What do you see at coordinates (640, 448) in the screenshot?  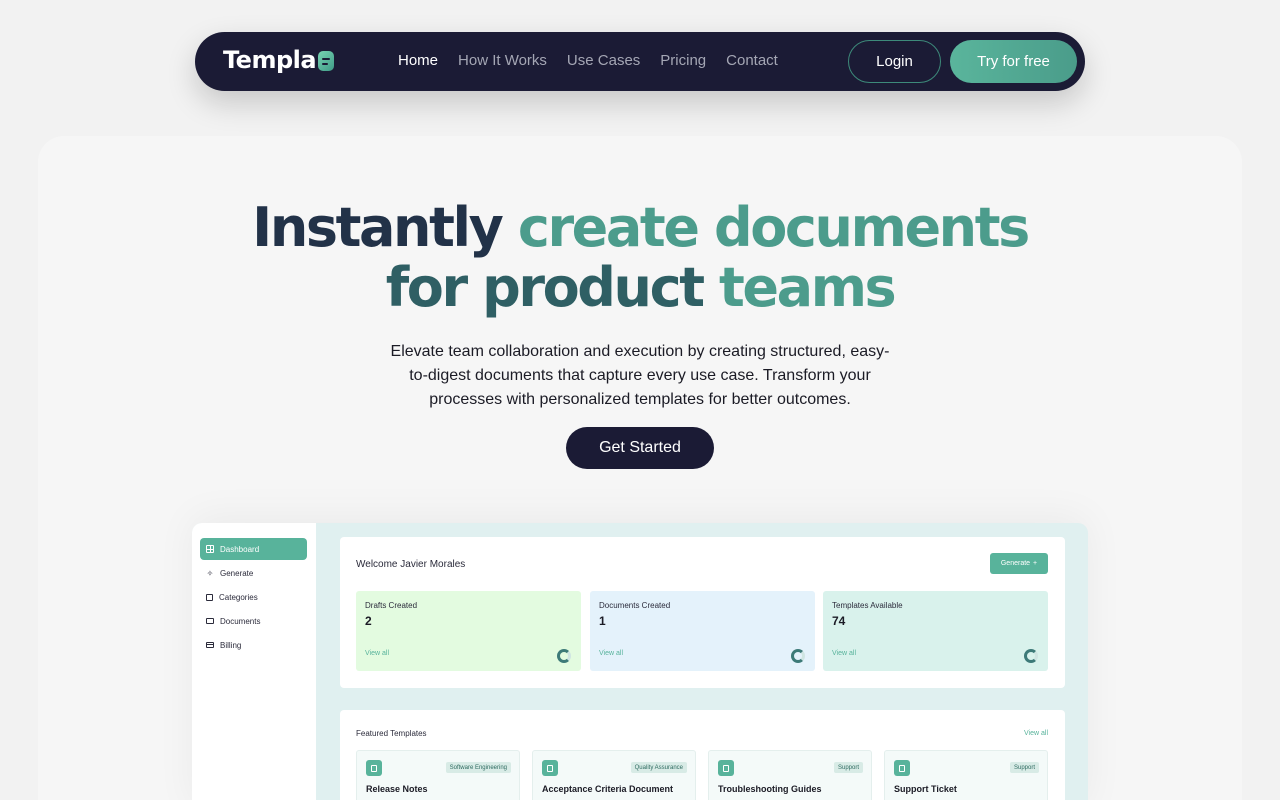 I see `get-started-button: Get Started` at bounding box center [640, 448].